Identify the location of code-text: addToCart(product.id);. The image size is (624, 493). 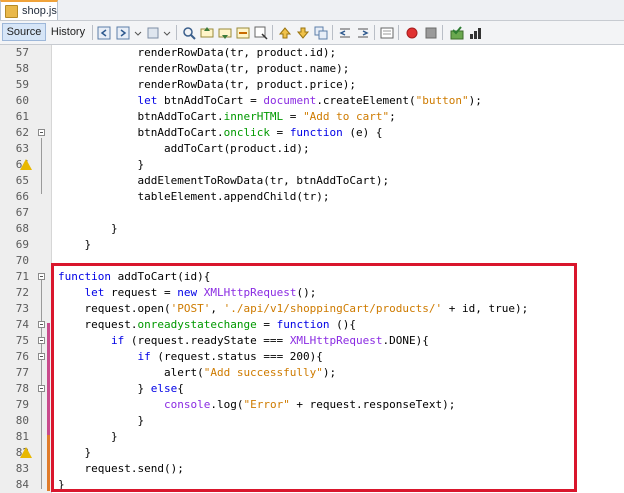
(184, 148).